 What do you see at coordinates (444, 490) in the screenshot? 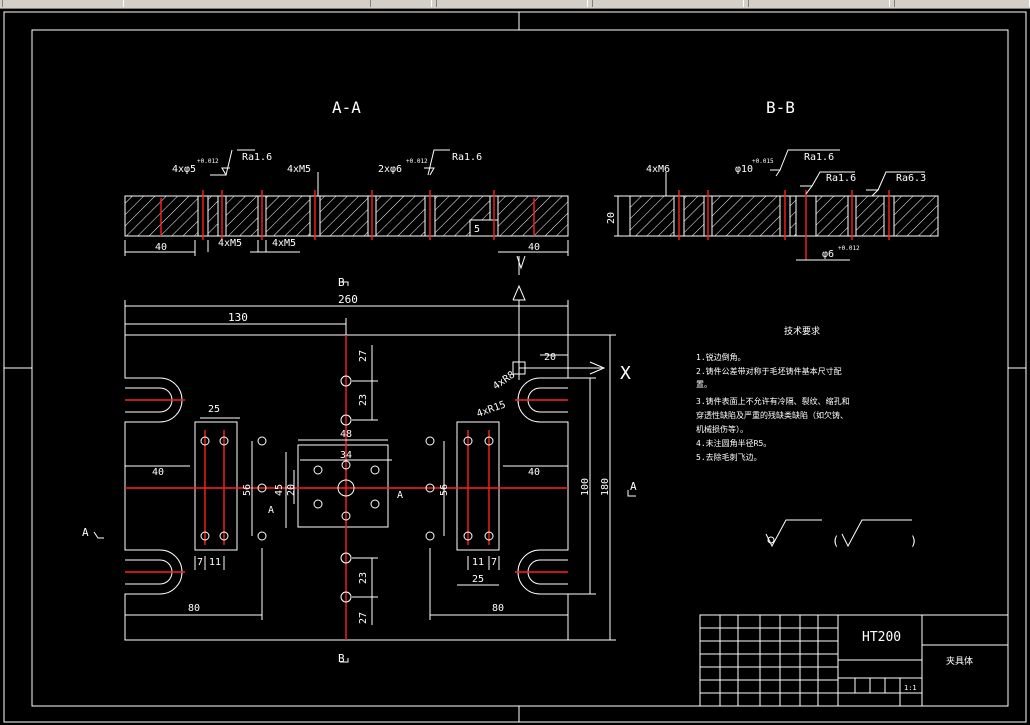
I see `dim-56-right: 56` at bounding box center [444, 490].